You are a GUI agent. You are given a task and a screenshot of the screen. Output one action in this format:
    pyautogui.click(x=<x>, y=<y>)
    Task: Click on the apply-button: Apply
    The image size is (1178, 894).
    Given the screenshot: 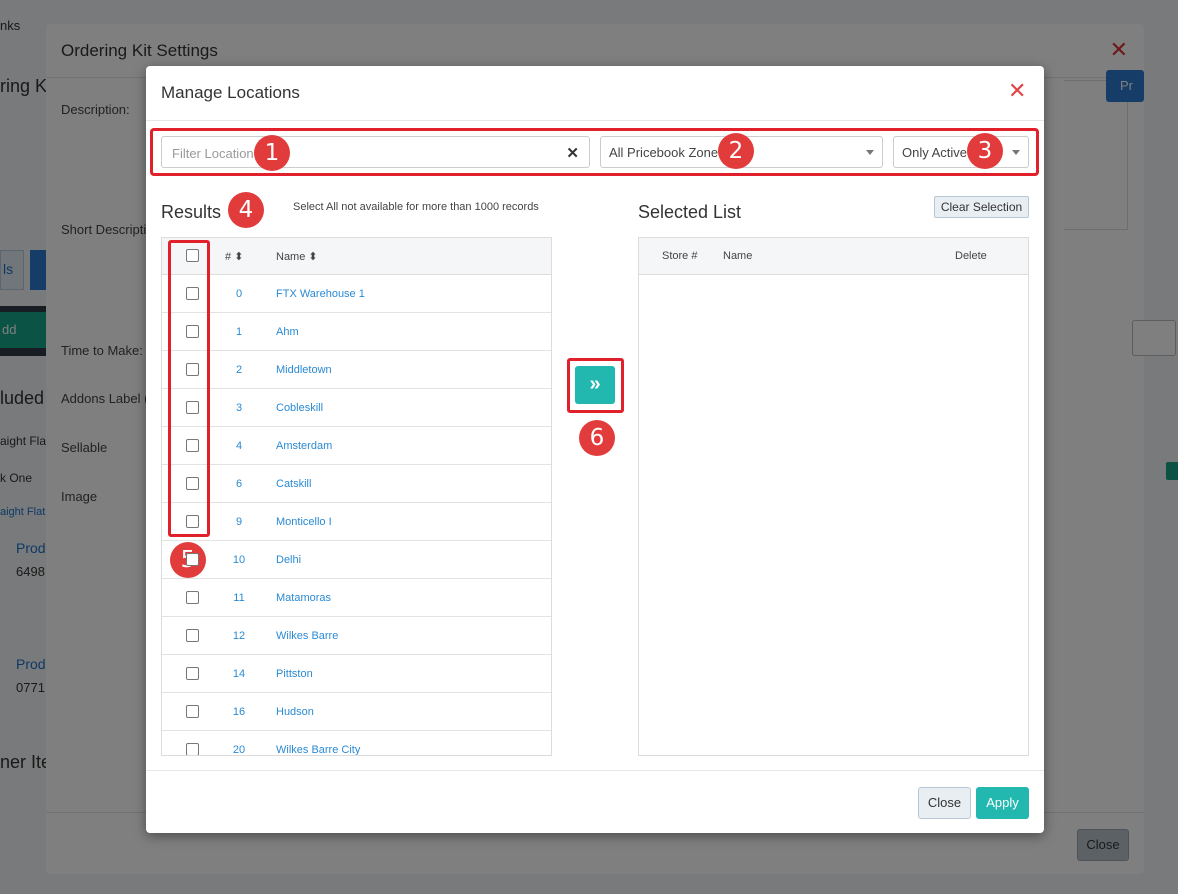 What is the action you would take?
    pyautogui.click(x=1002, y=803)
    